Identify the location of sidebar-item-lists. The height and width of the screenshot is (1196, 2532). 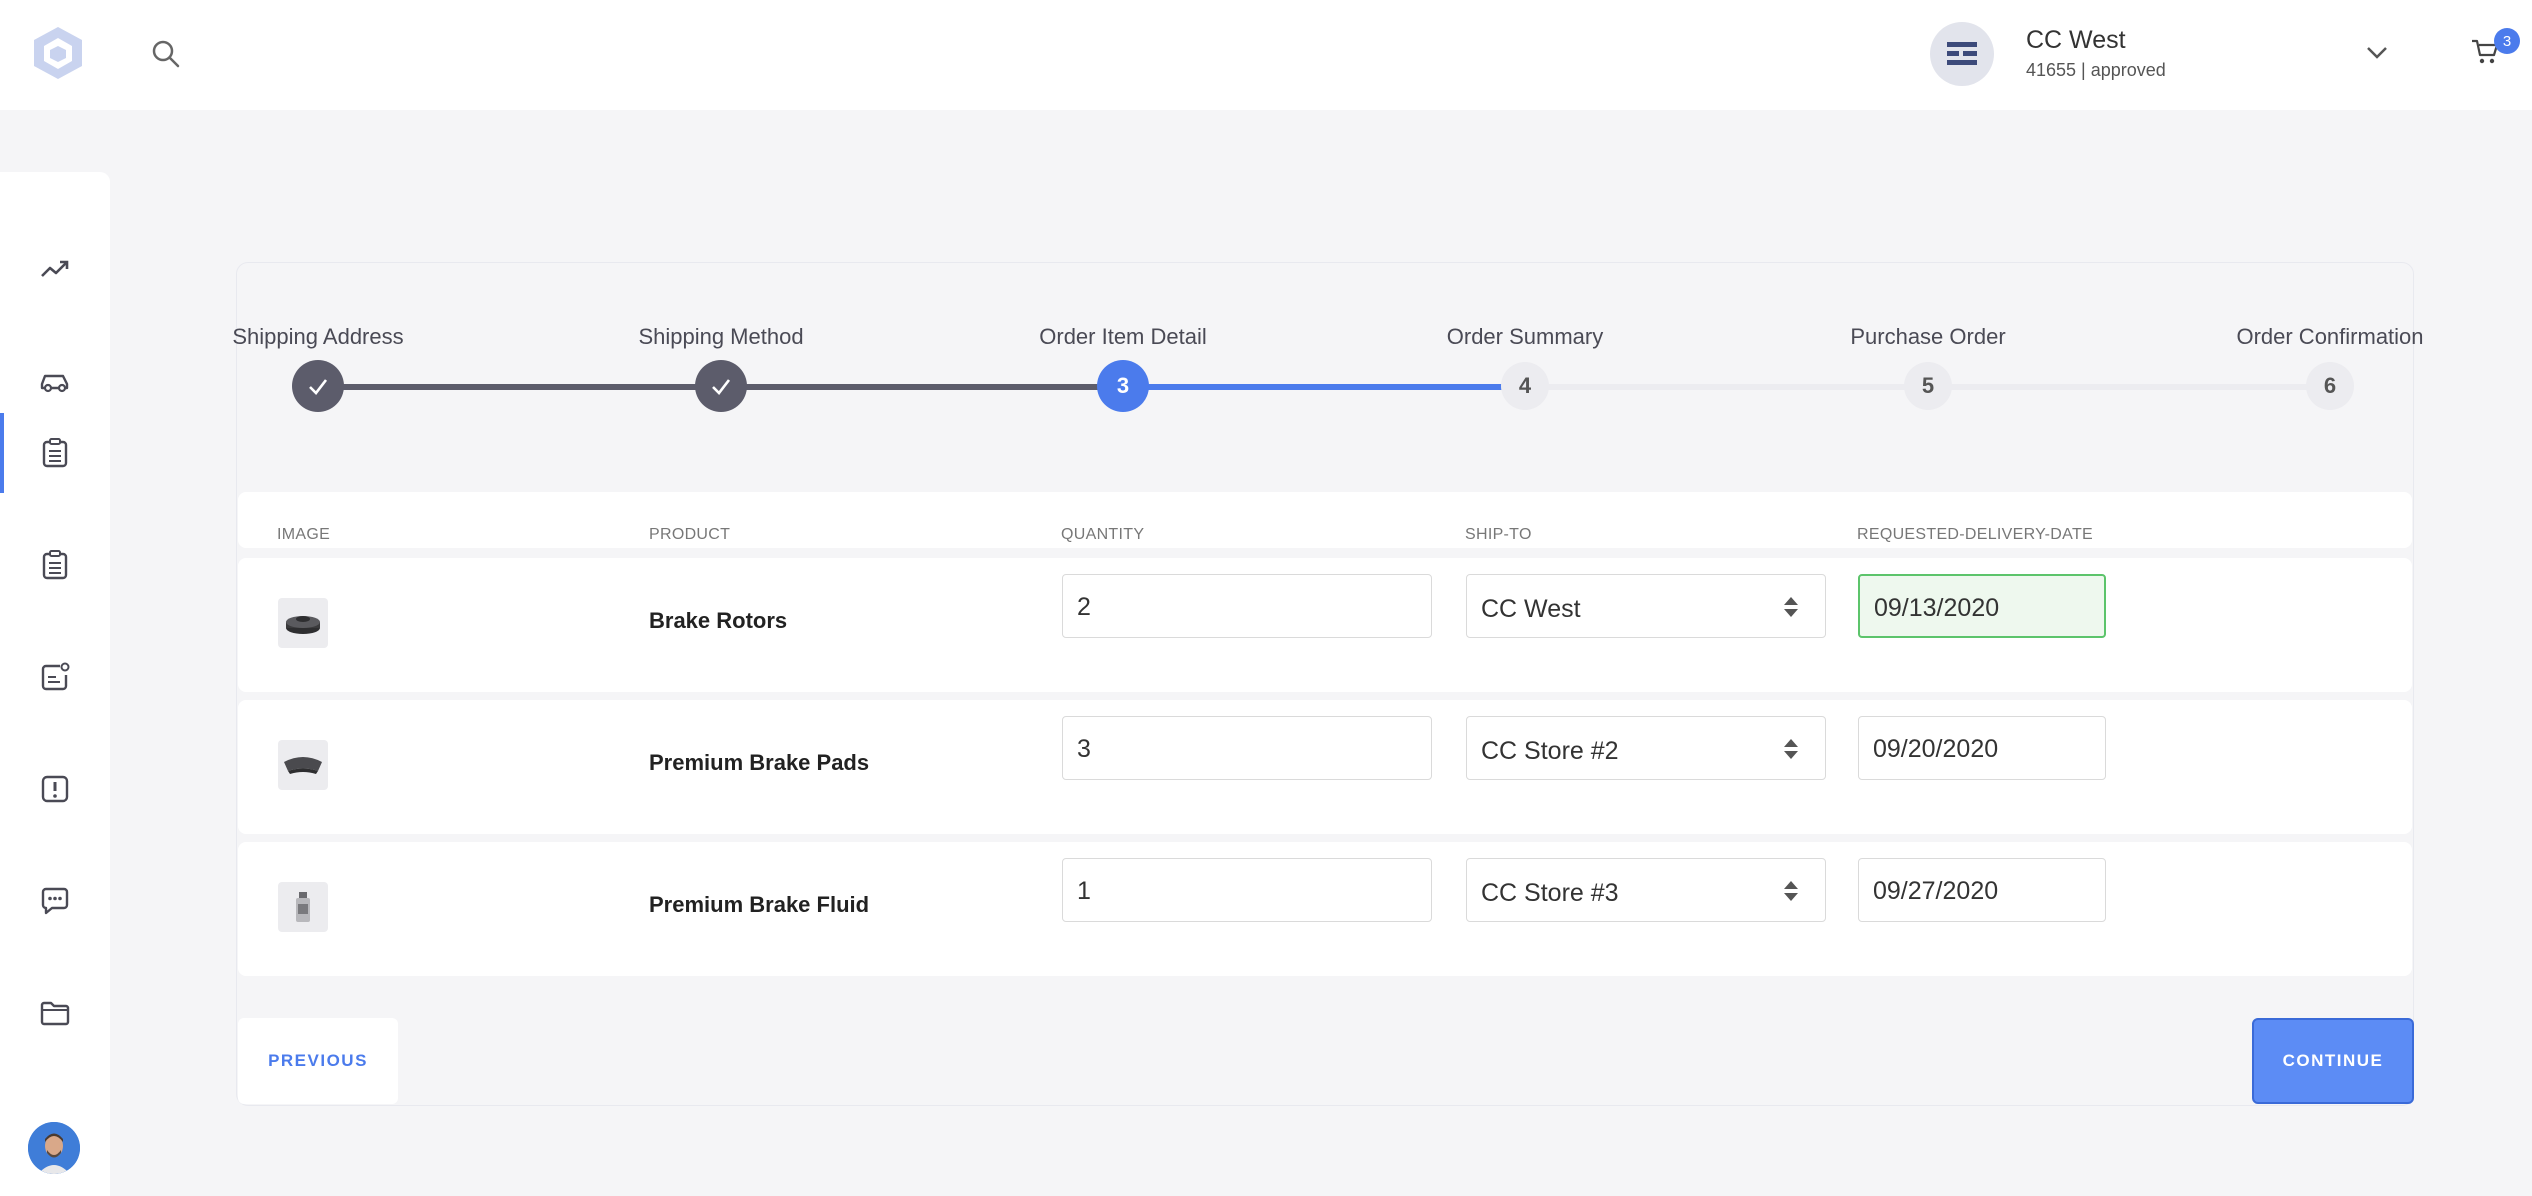
(55, 565).